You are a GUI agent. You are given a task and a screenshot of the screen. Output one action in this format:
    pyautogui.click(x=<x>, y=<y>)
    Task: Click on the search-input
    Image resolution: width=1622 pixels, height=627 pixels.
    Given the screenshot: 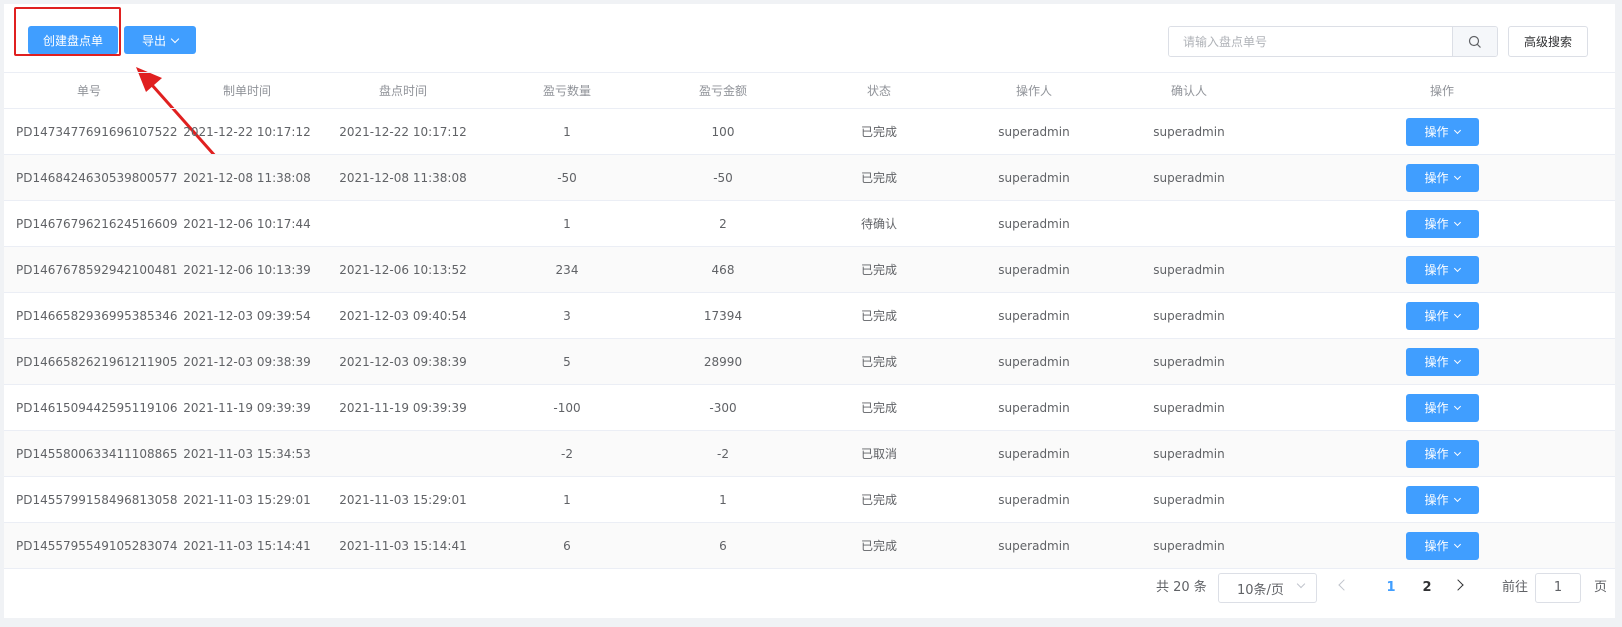 What is the action you would take?
    pyautogui.click(x=1310, y=41)
    